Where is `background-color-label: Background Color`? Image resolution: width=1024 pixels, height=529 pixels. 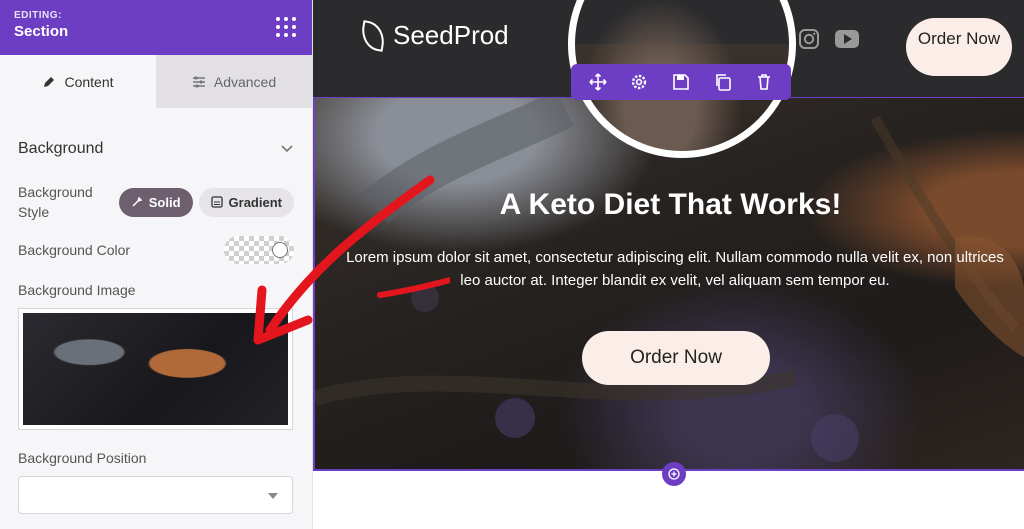 background-color-label: Background Color is located at coordinates (74, 250).